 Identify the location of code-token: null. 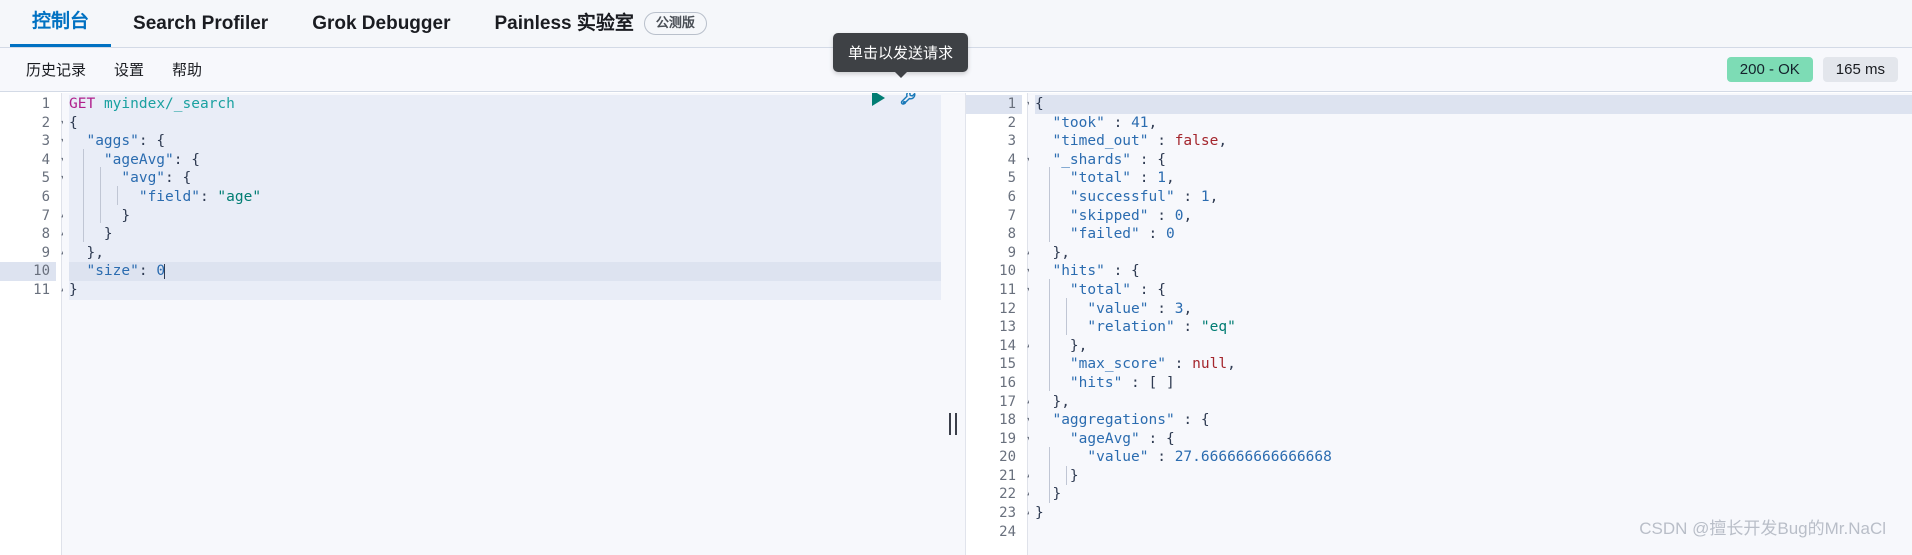
(1210, 364).